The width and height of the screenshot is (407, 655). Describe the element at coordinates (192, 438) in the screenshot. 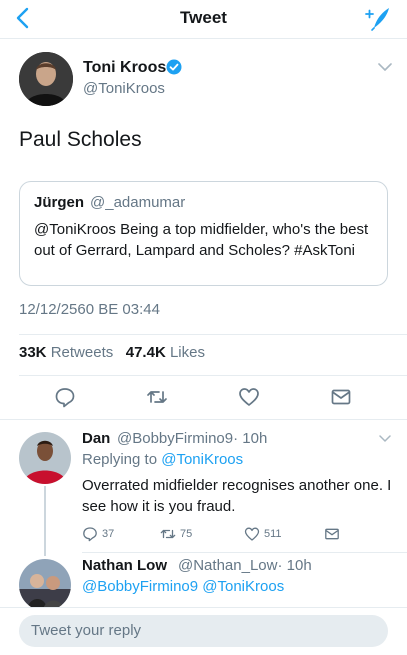

I see `reply-author-handle: @BobbyFirmino9· 10h` at that location.